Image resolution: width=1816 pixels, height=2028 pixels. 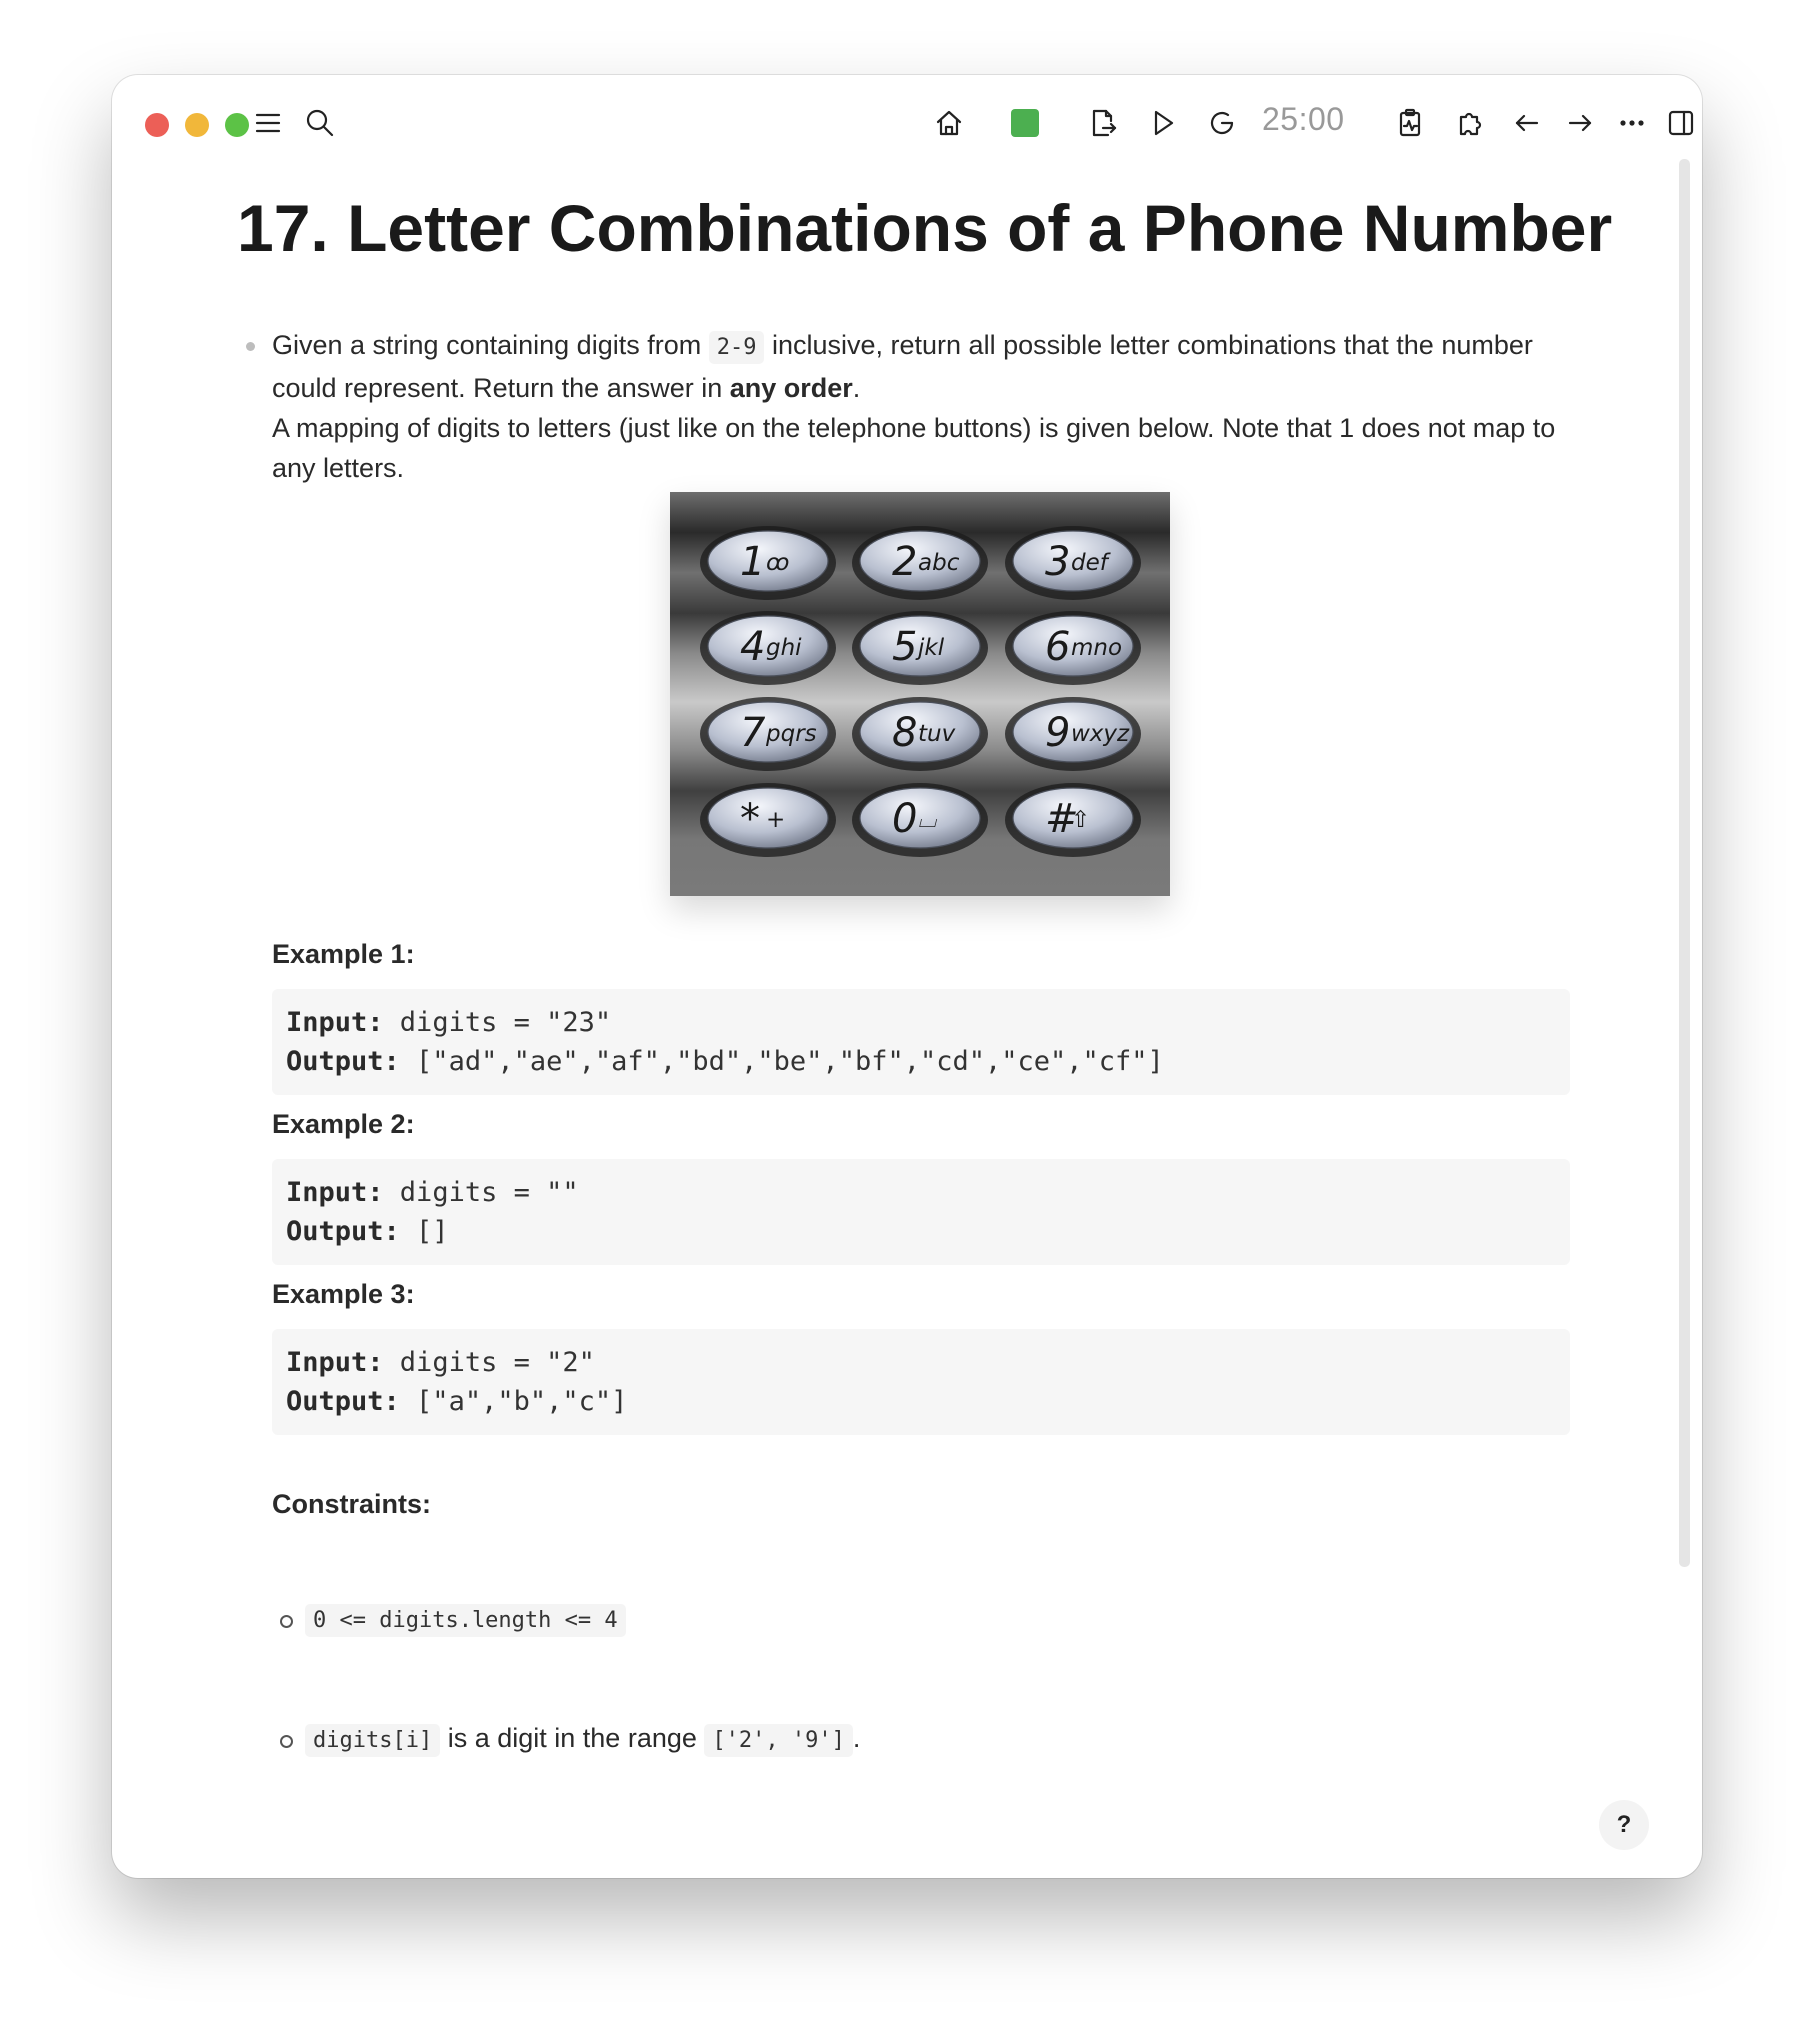 I want to click on example-2-input-line: Input: digits = "", so click(x=921, y=1192).